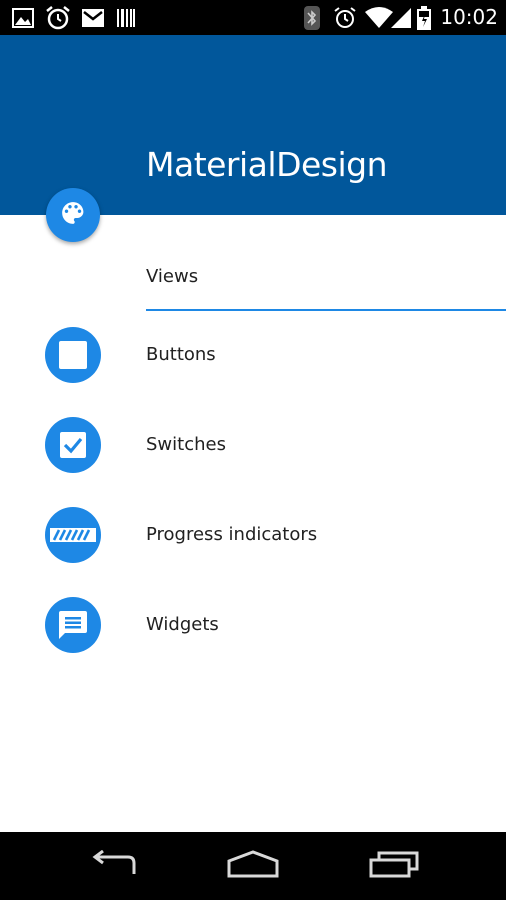 The height and width of the screenshot is (900, 506). What do you see at coordinates (73, 625) in the screenshot?
I see `message-icon` at bounding box center [73, 625].